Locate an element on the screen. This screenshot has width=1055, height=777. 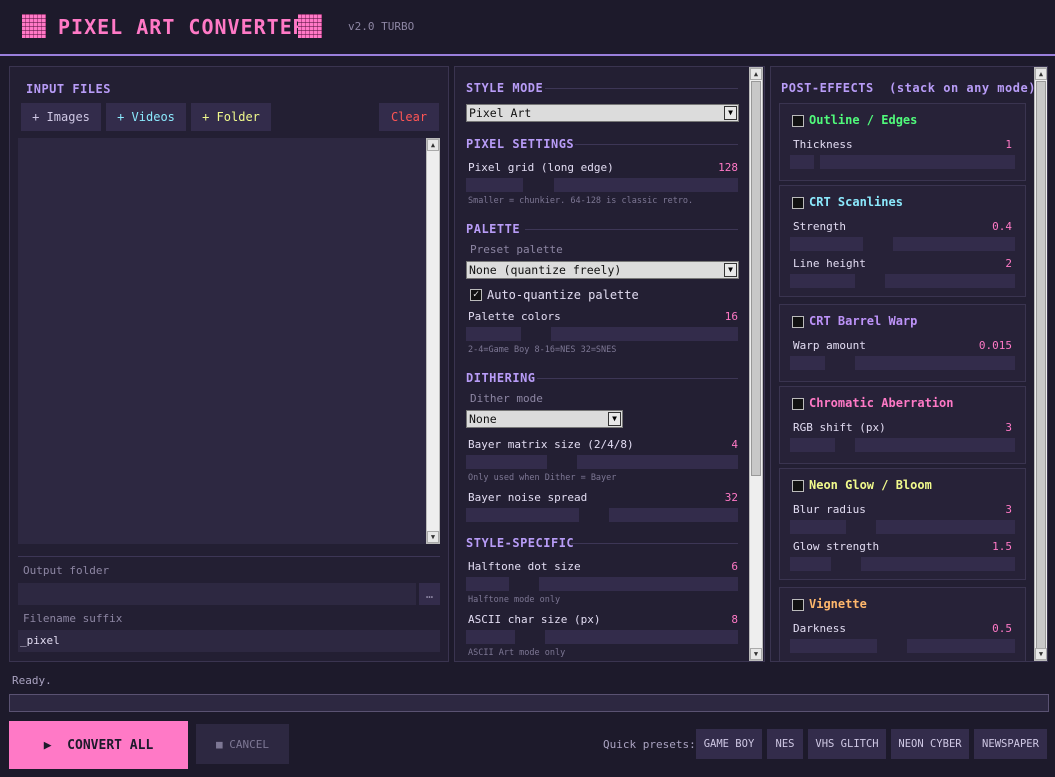
palette-colors-value: 16 is located at coordinates (731, 316).